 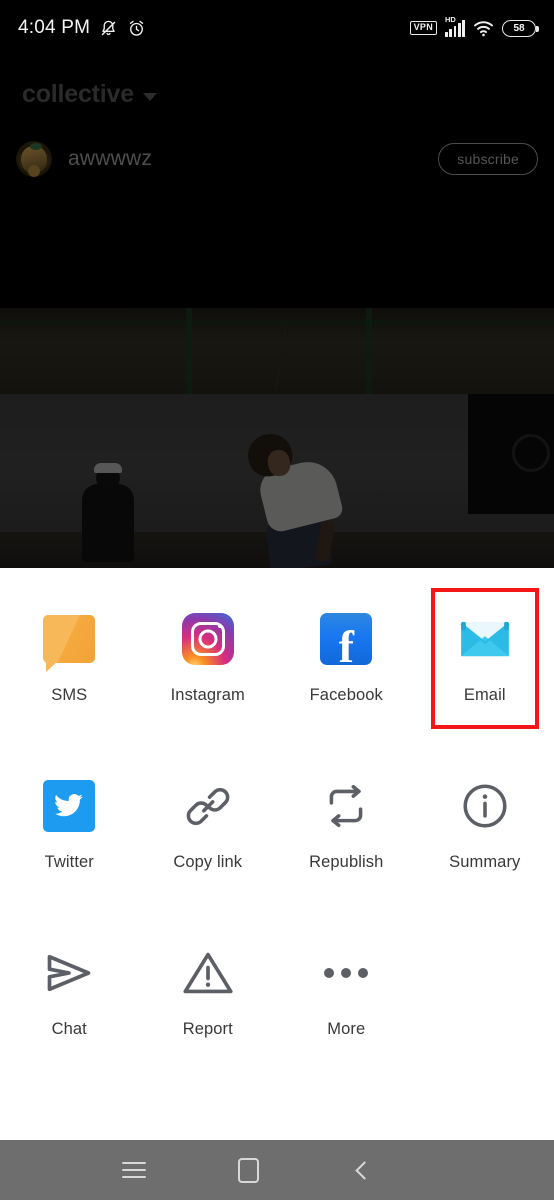 I want to click on share-option-chat: Chat, so click(x=69, y=985).